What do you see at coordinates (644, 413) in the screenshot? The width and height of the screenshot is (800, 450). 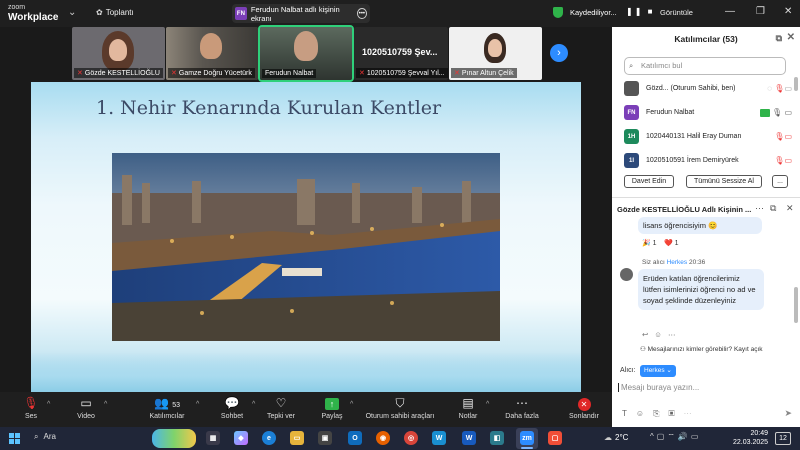 I see `emoji-picker-icon: ☺` at bounding box center [644, 413].